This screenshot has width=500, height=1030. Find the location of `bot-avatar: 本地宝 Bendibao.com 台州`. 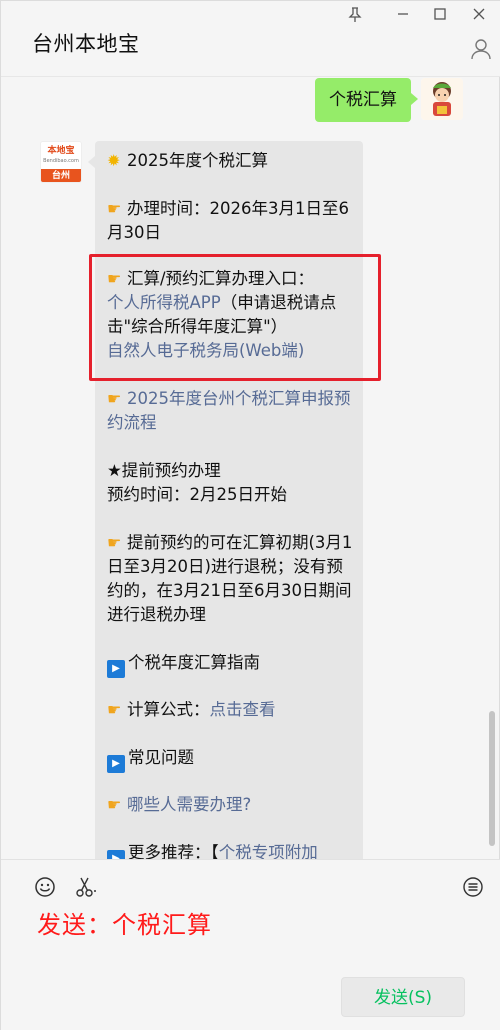

bot-avatar: 本地宝 Bendibao.com 台州 is located at coordinates (61, 162).